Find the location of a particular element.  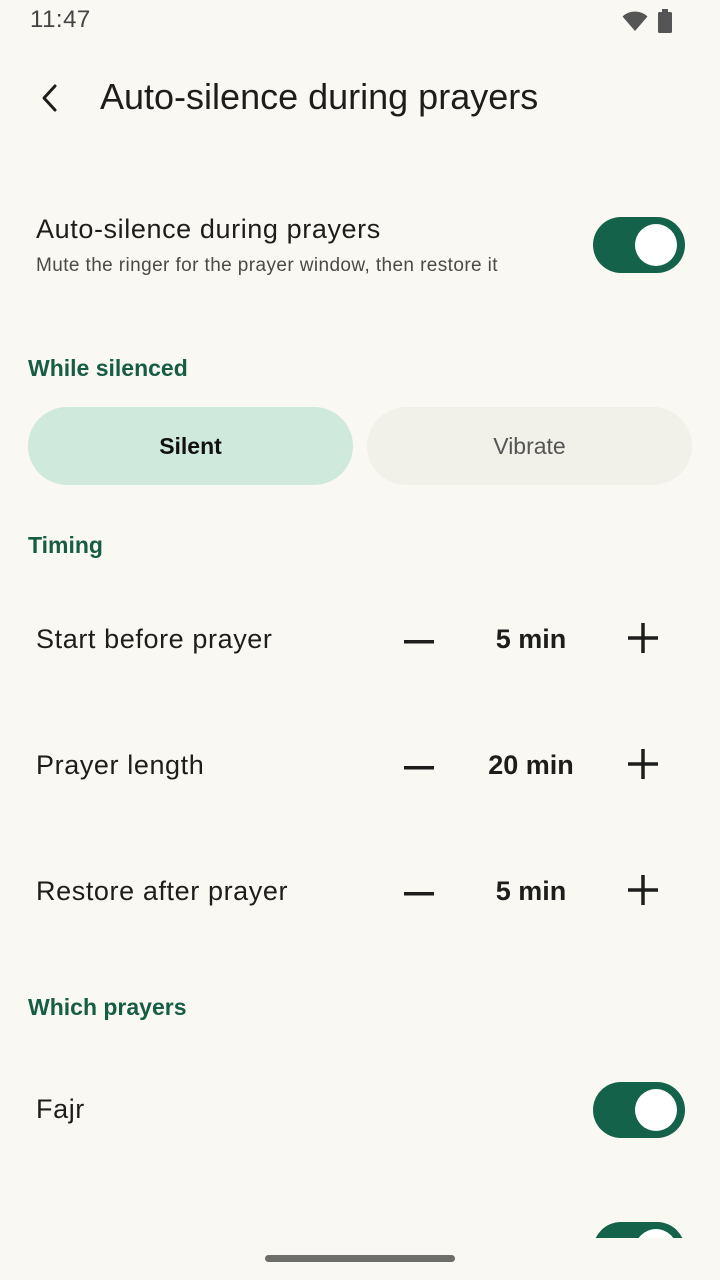

battery-icon is located at coordinates (665, 23).